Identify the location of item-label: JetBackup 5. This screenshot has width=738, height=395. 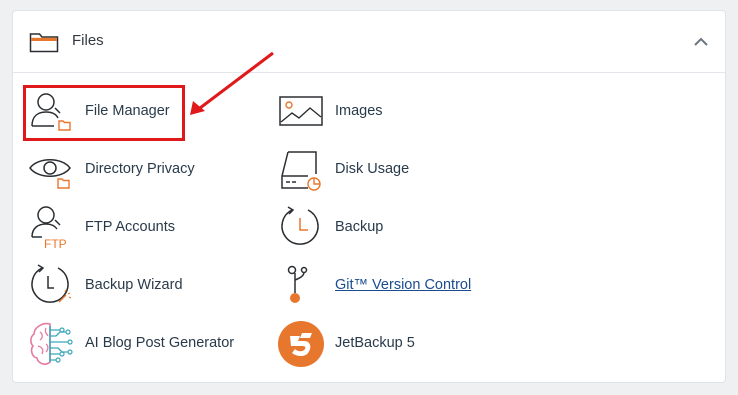
(375, 343).